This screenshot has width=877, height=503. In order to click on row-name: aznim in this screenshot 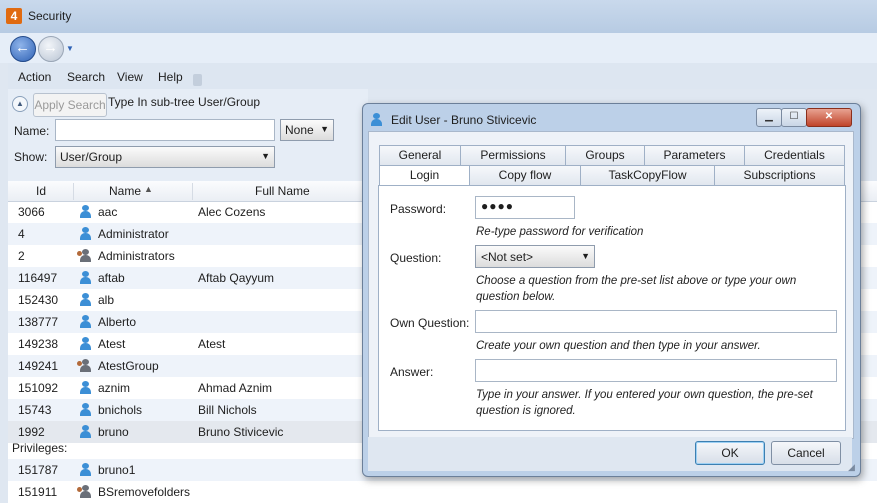, I will do `click(114, 388)`.